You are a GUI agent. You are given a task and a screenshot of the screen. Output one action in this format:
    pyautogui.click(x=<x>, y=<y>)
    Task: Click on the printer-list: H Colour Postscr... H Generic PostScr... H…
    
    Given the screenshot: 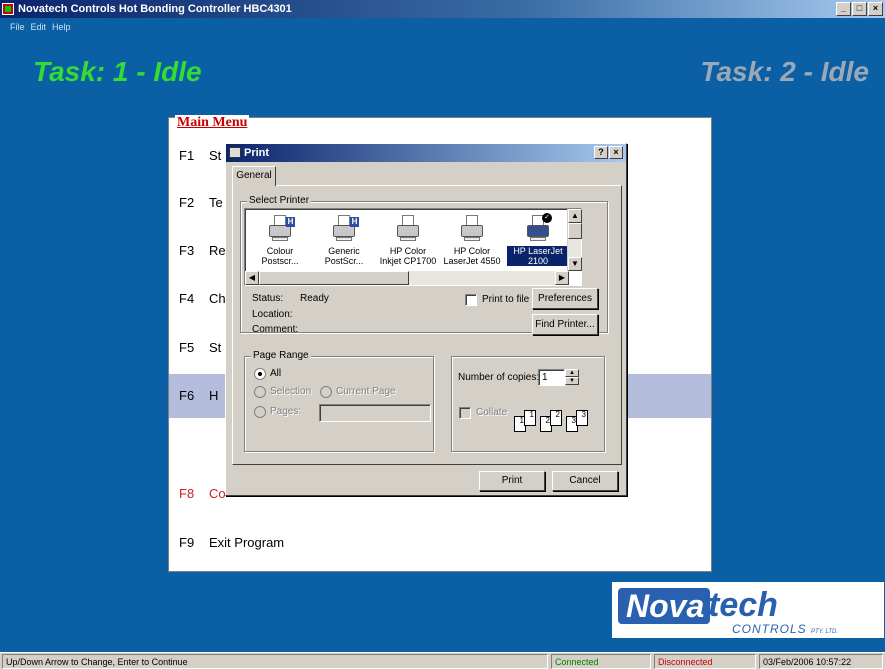 What is the action you would take?
    pyautogui.click(x=413, y=247)
    